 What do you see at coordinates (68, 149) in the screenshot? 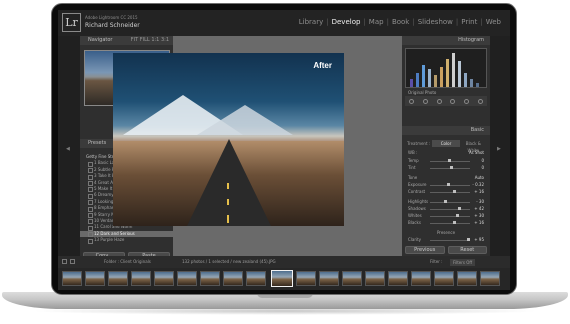
I see `collapse-left-icon: ◀` at bounding box center [68, 149].